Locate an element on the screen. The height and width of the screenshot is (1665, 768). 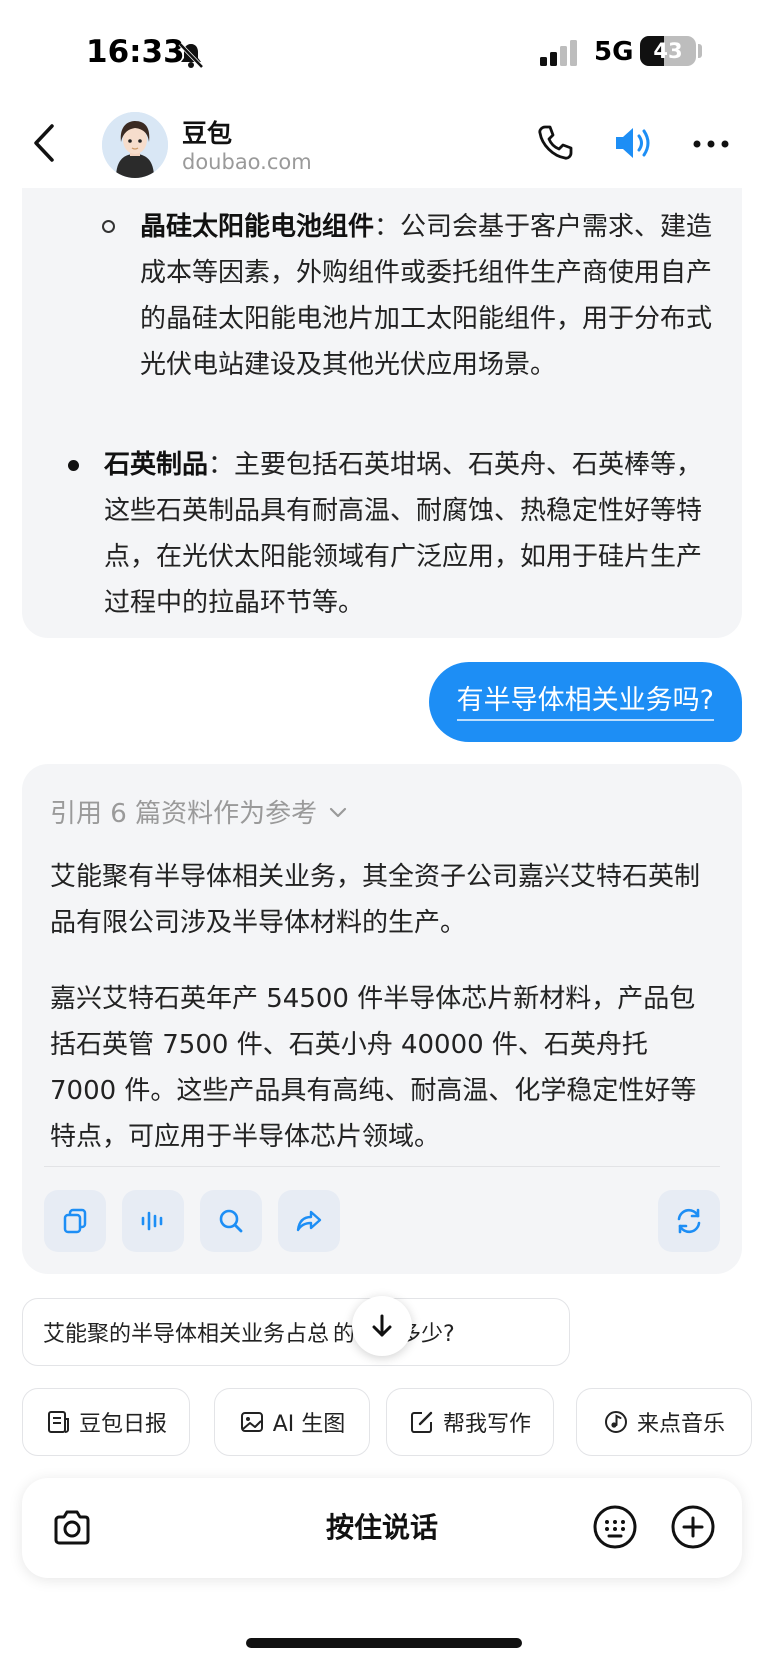
daily-report-icon is located at coordinates (58, 1422).